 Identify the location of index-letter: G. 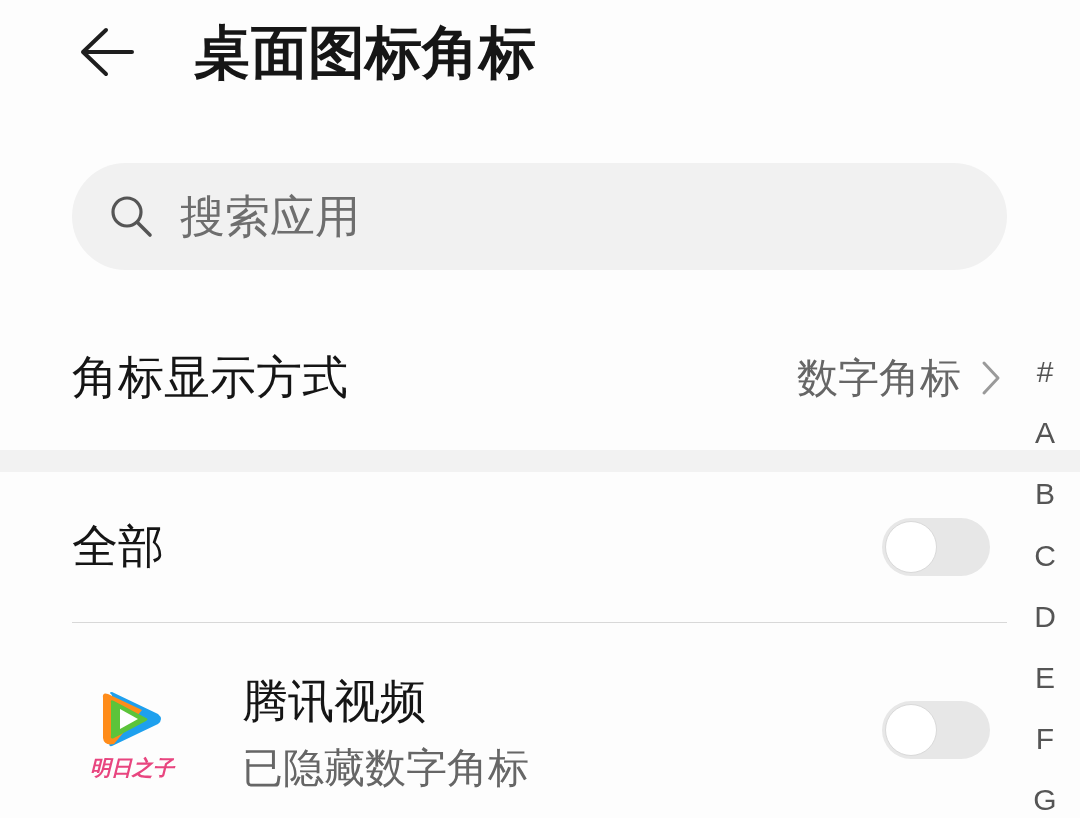
(1045, 800).